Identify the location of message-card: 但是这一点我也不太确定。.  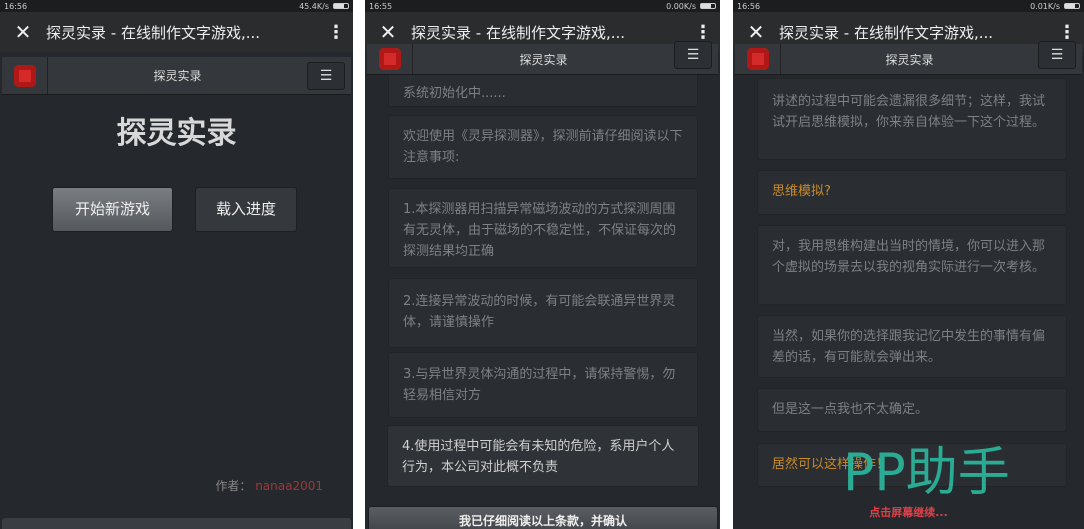
(912, 410).